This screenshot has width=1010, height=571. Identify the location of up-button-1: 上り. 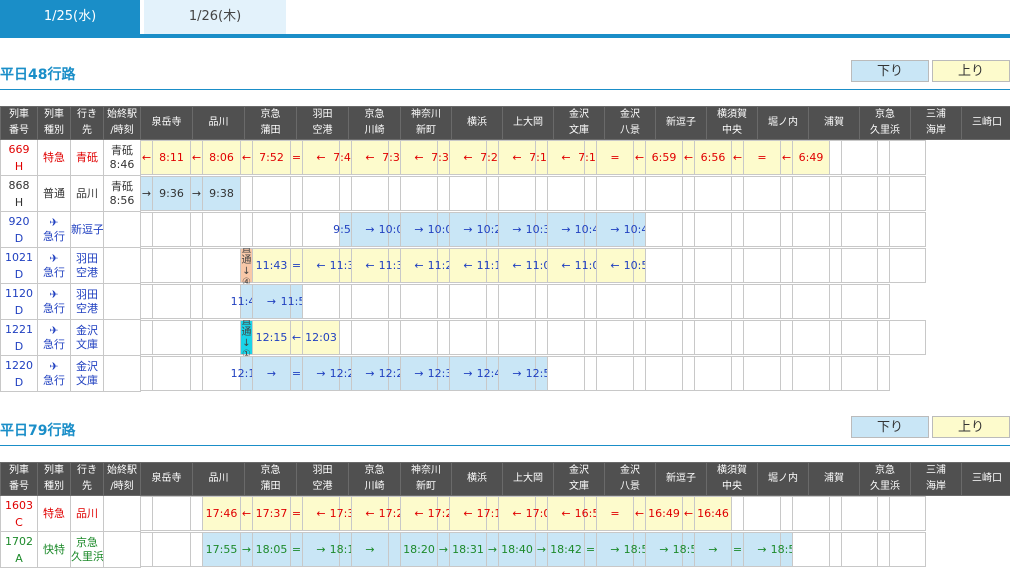
(971, 71).